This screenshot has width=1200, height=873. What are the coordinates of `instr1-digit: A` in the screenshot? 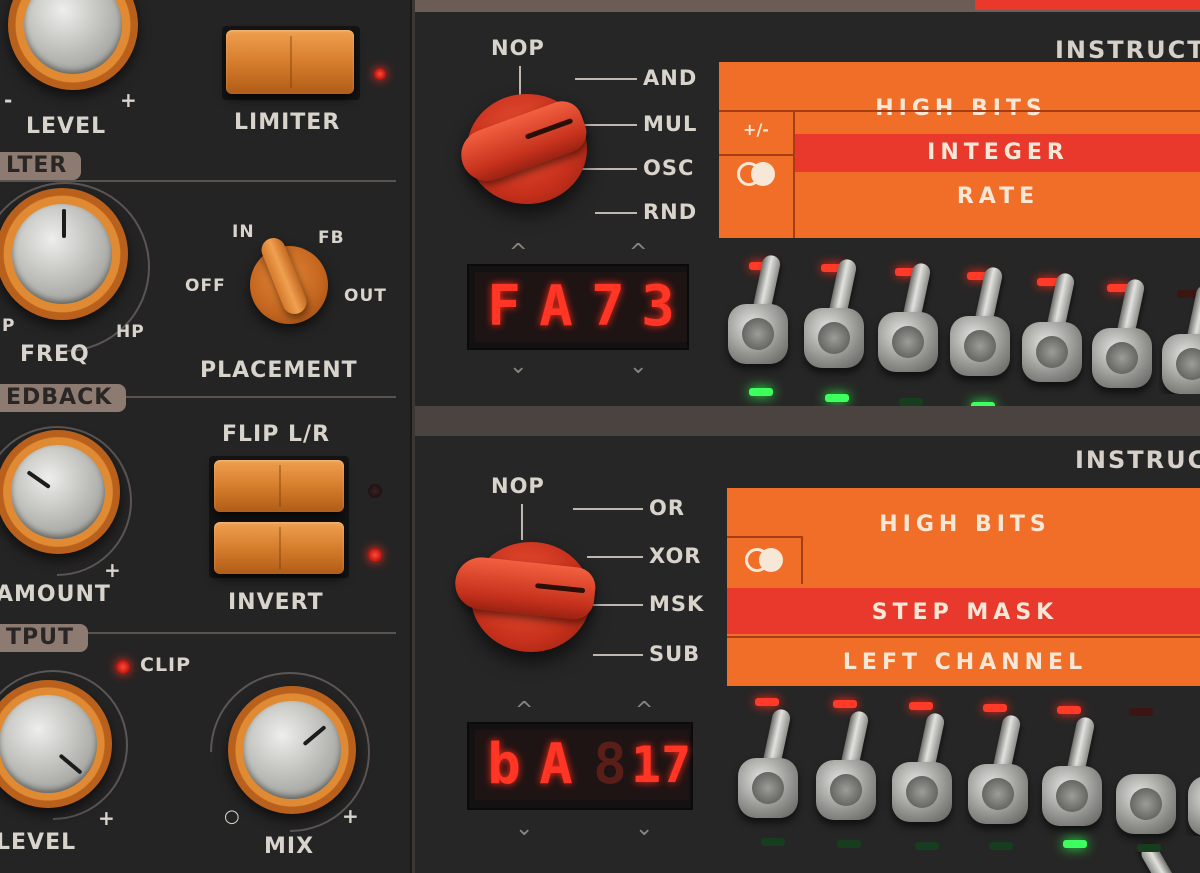 It's located at (556, 307).